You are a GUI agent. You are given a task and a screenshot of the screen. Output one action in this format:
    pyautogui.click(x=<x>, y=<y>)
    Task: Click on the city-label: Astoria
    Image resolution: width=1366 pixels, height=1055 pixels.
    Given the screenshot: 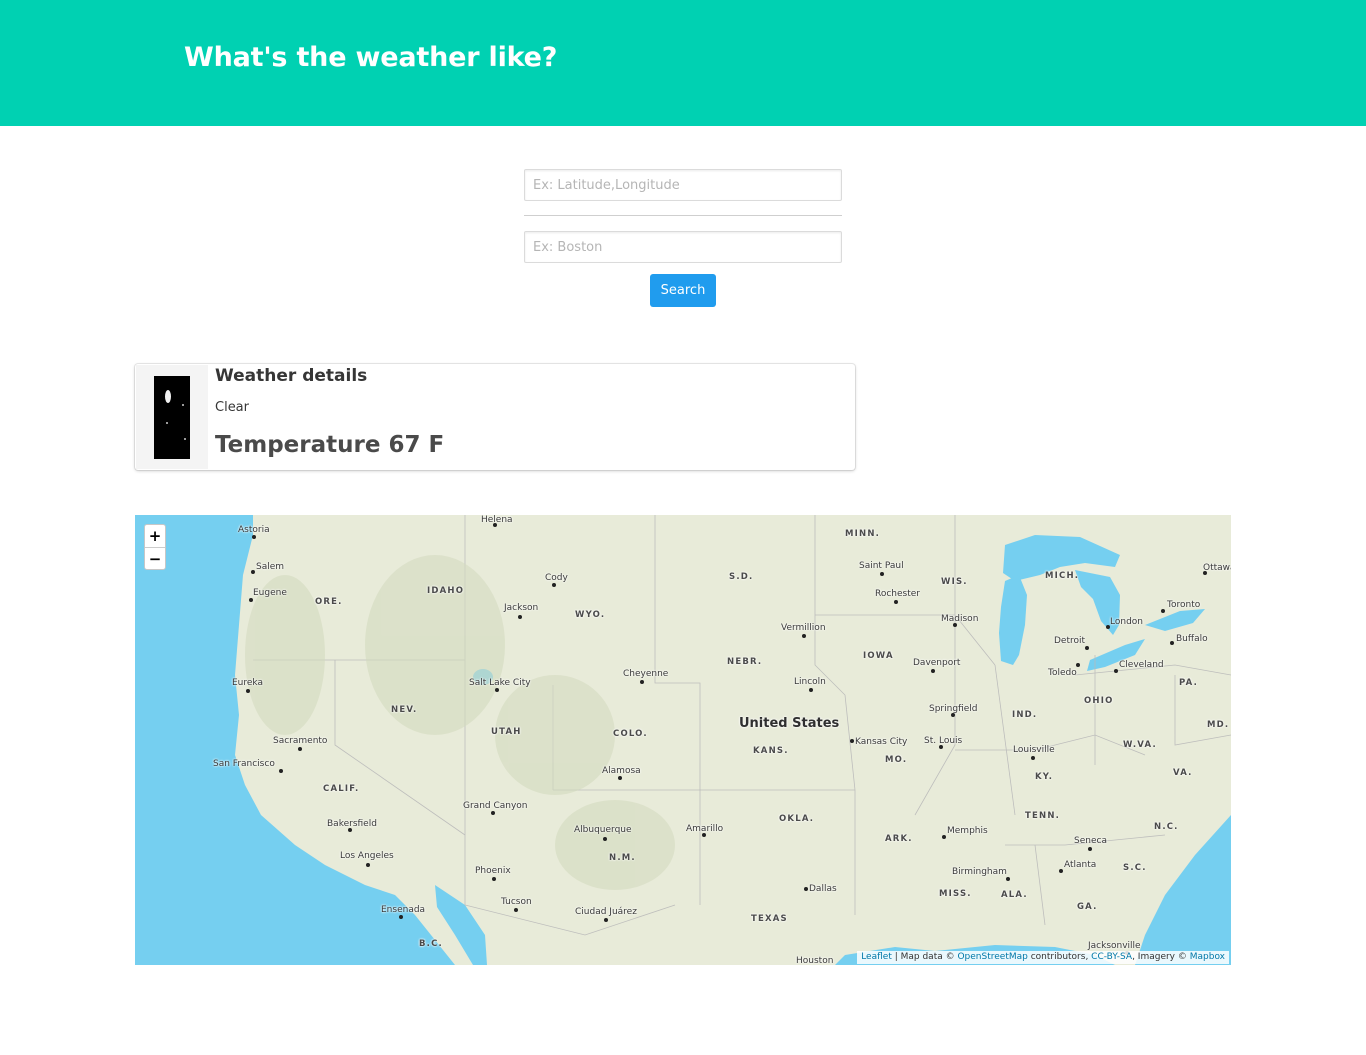 What is the action you would take?
    pyautogui.click(x=254, y=530)
    